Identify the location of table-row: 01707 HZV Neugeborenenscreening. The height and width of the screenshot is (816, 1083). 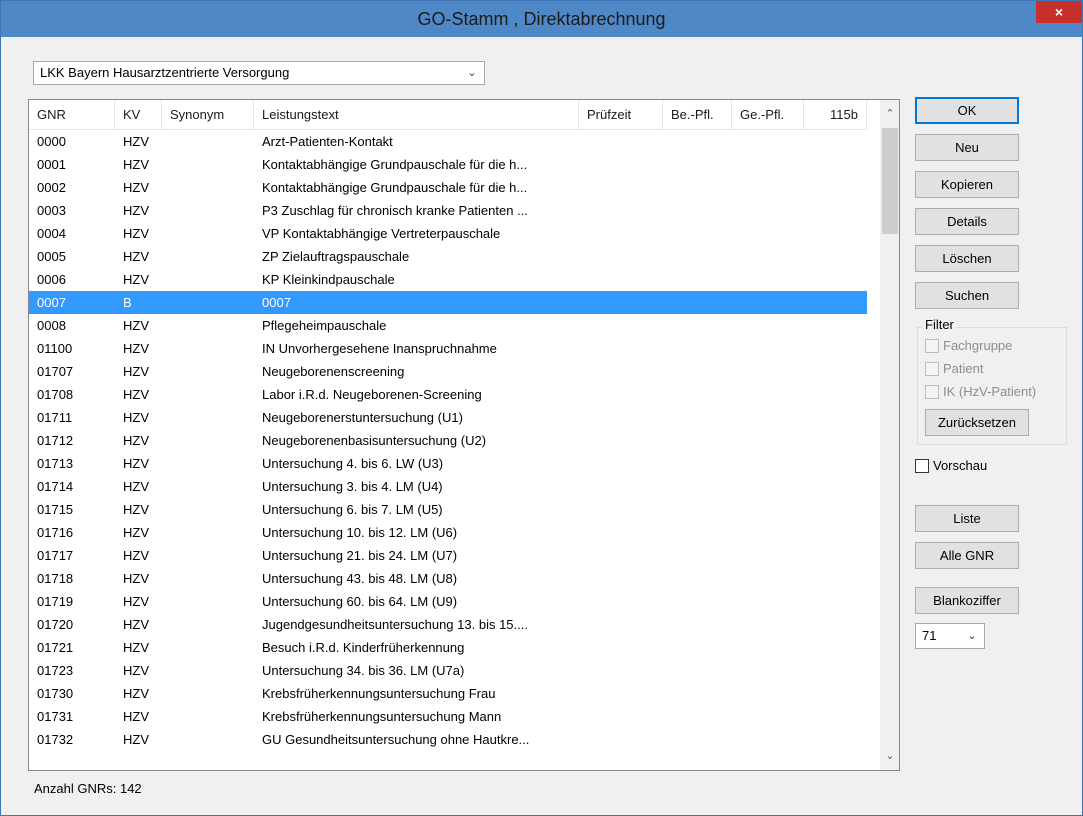
(448, 371).